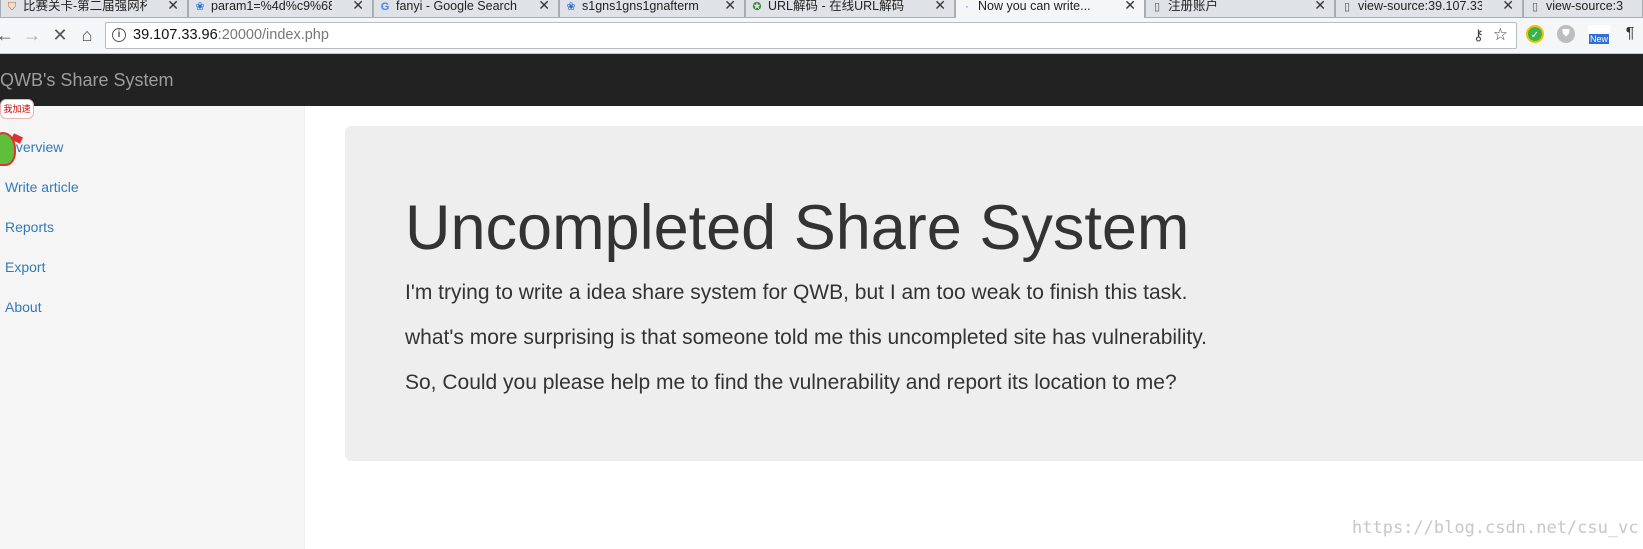 Image resolution: width=1643 pixels, height=549 pixels. I want to click on accelerator-badge: 我加速, so click(17, 109).